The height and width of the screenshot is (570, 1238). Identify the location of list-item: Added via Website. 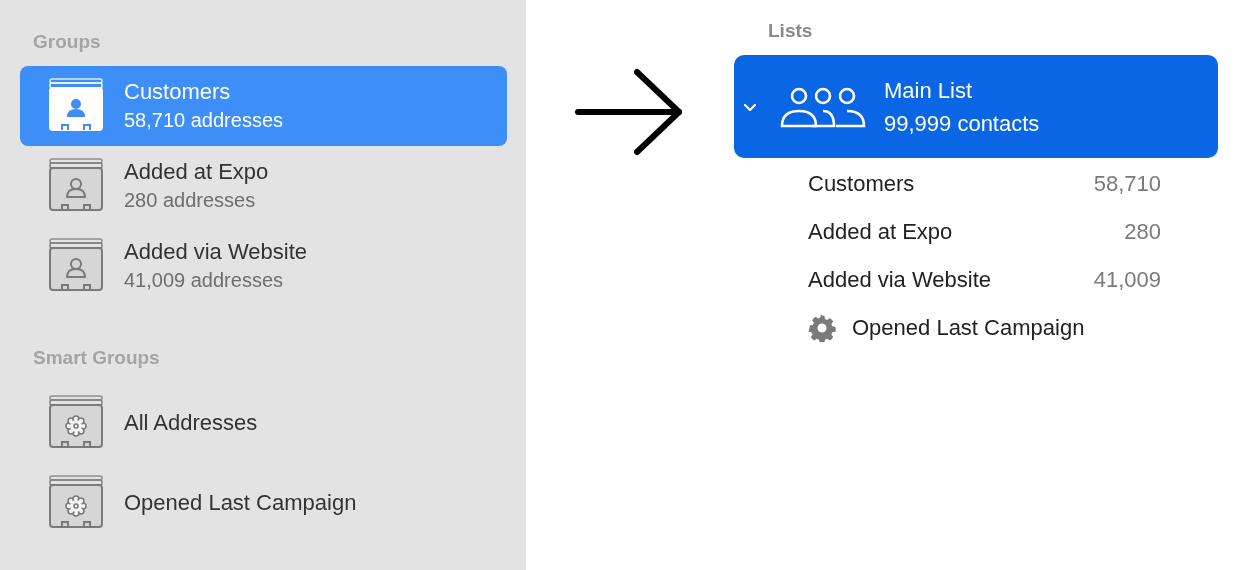
(900, 280).